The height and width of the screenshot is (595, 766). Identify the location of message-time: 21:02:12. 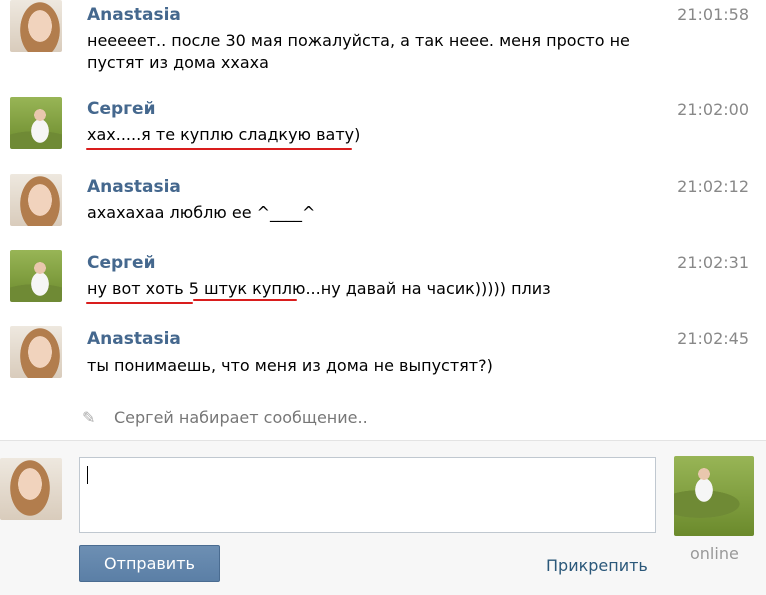
(713, 186).